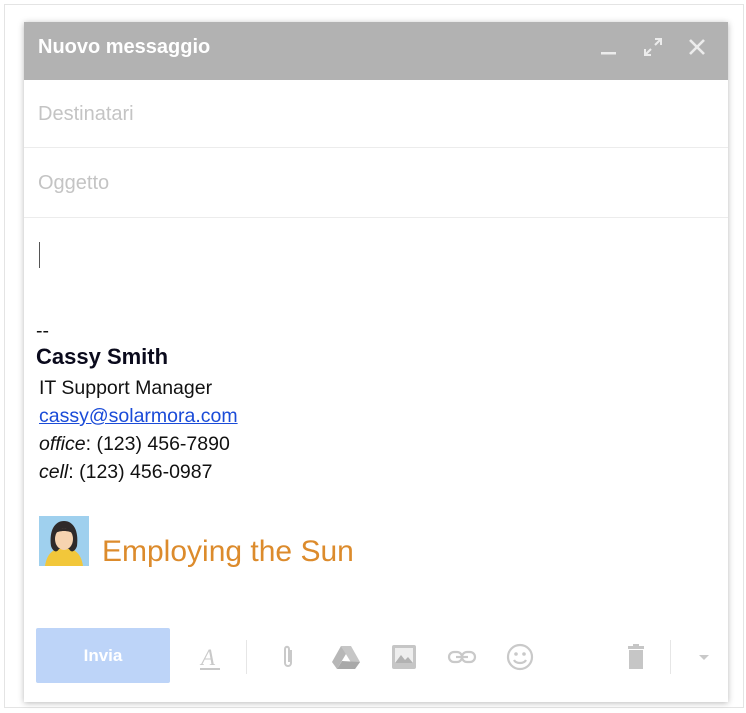 This screenshot has width=746, height=713. What do you see at coordinates (636, 657) in the screenshot?
I see `trash-icon` at bounding box center [636, 657].